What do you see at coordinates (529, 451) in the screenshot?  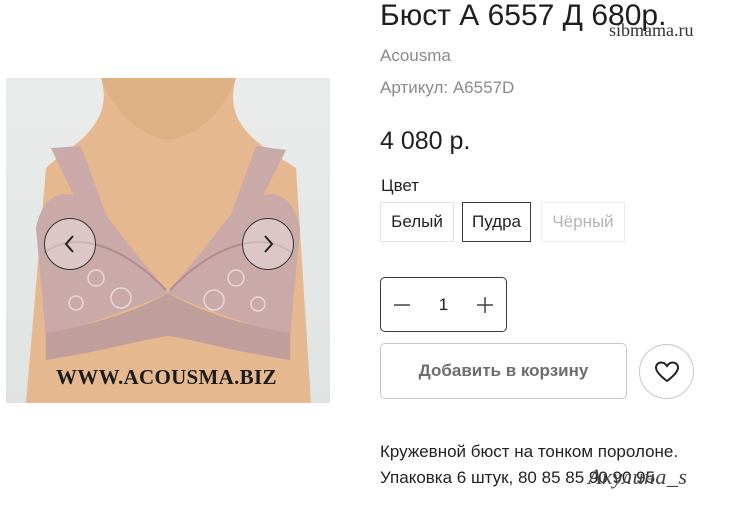 I see `product-description-line-1: Кружевной бюст на тонком поролоне.` at bounding box center [529, 451].